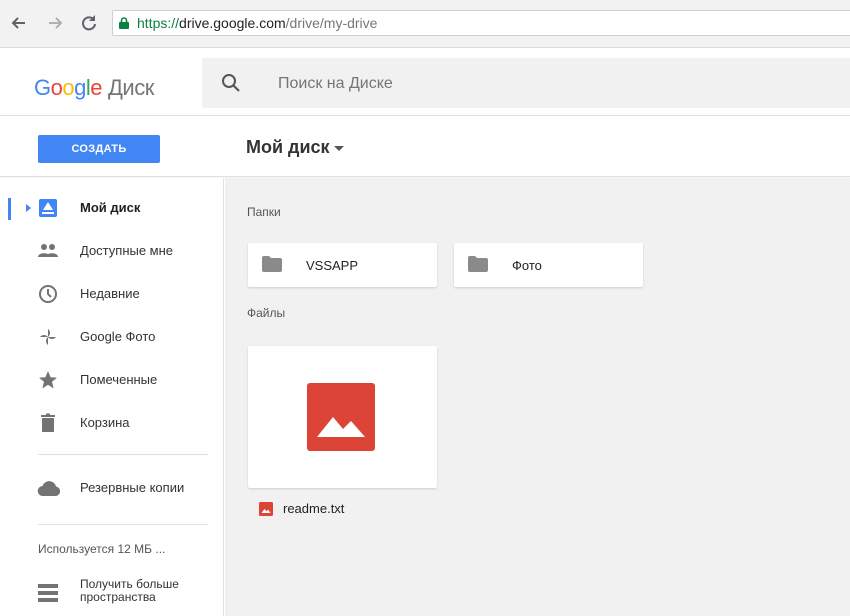 The height and width of the screenshot is (616, 850). I want to click on lock-icon, so click(124, 23).